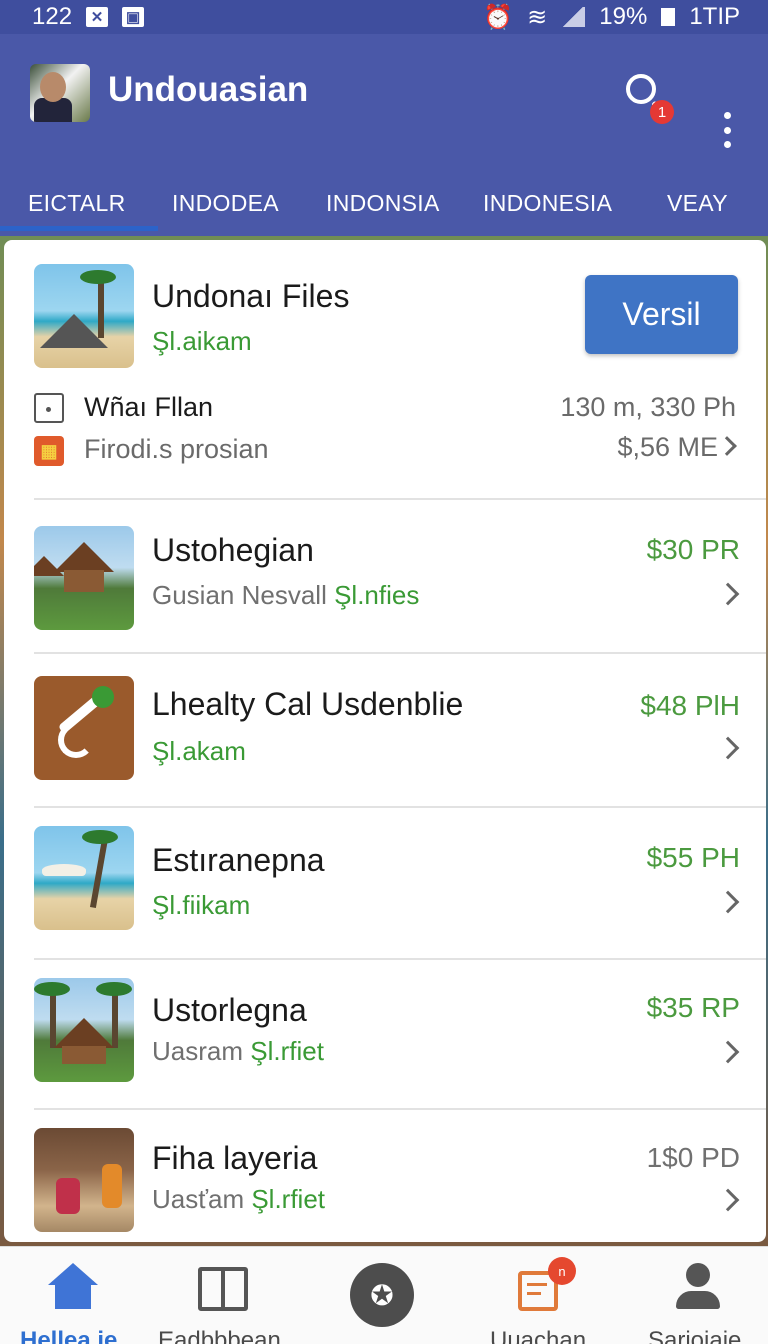 Image resolution: width=768 pixels, height=1344 pixels. I want to click on nav-center: ✪, so click(382, 1295).